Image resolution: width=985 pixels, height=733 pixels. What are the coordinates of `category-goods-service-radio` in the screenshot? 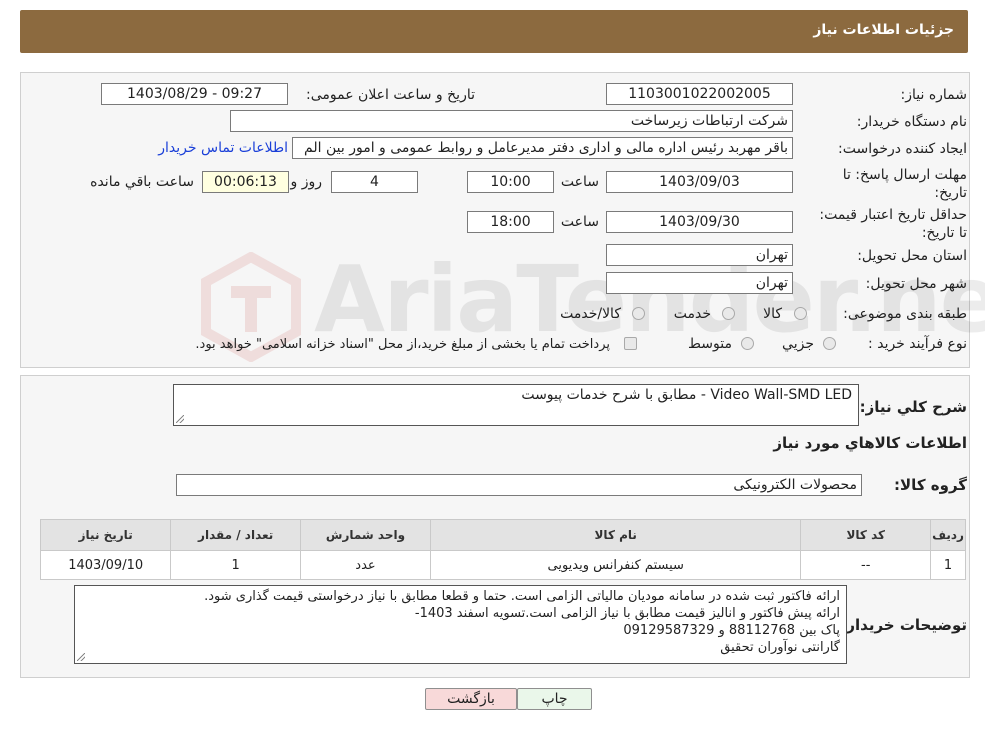 It's located at (638, 313).